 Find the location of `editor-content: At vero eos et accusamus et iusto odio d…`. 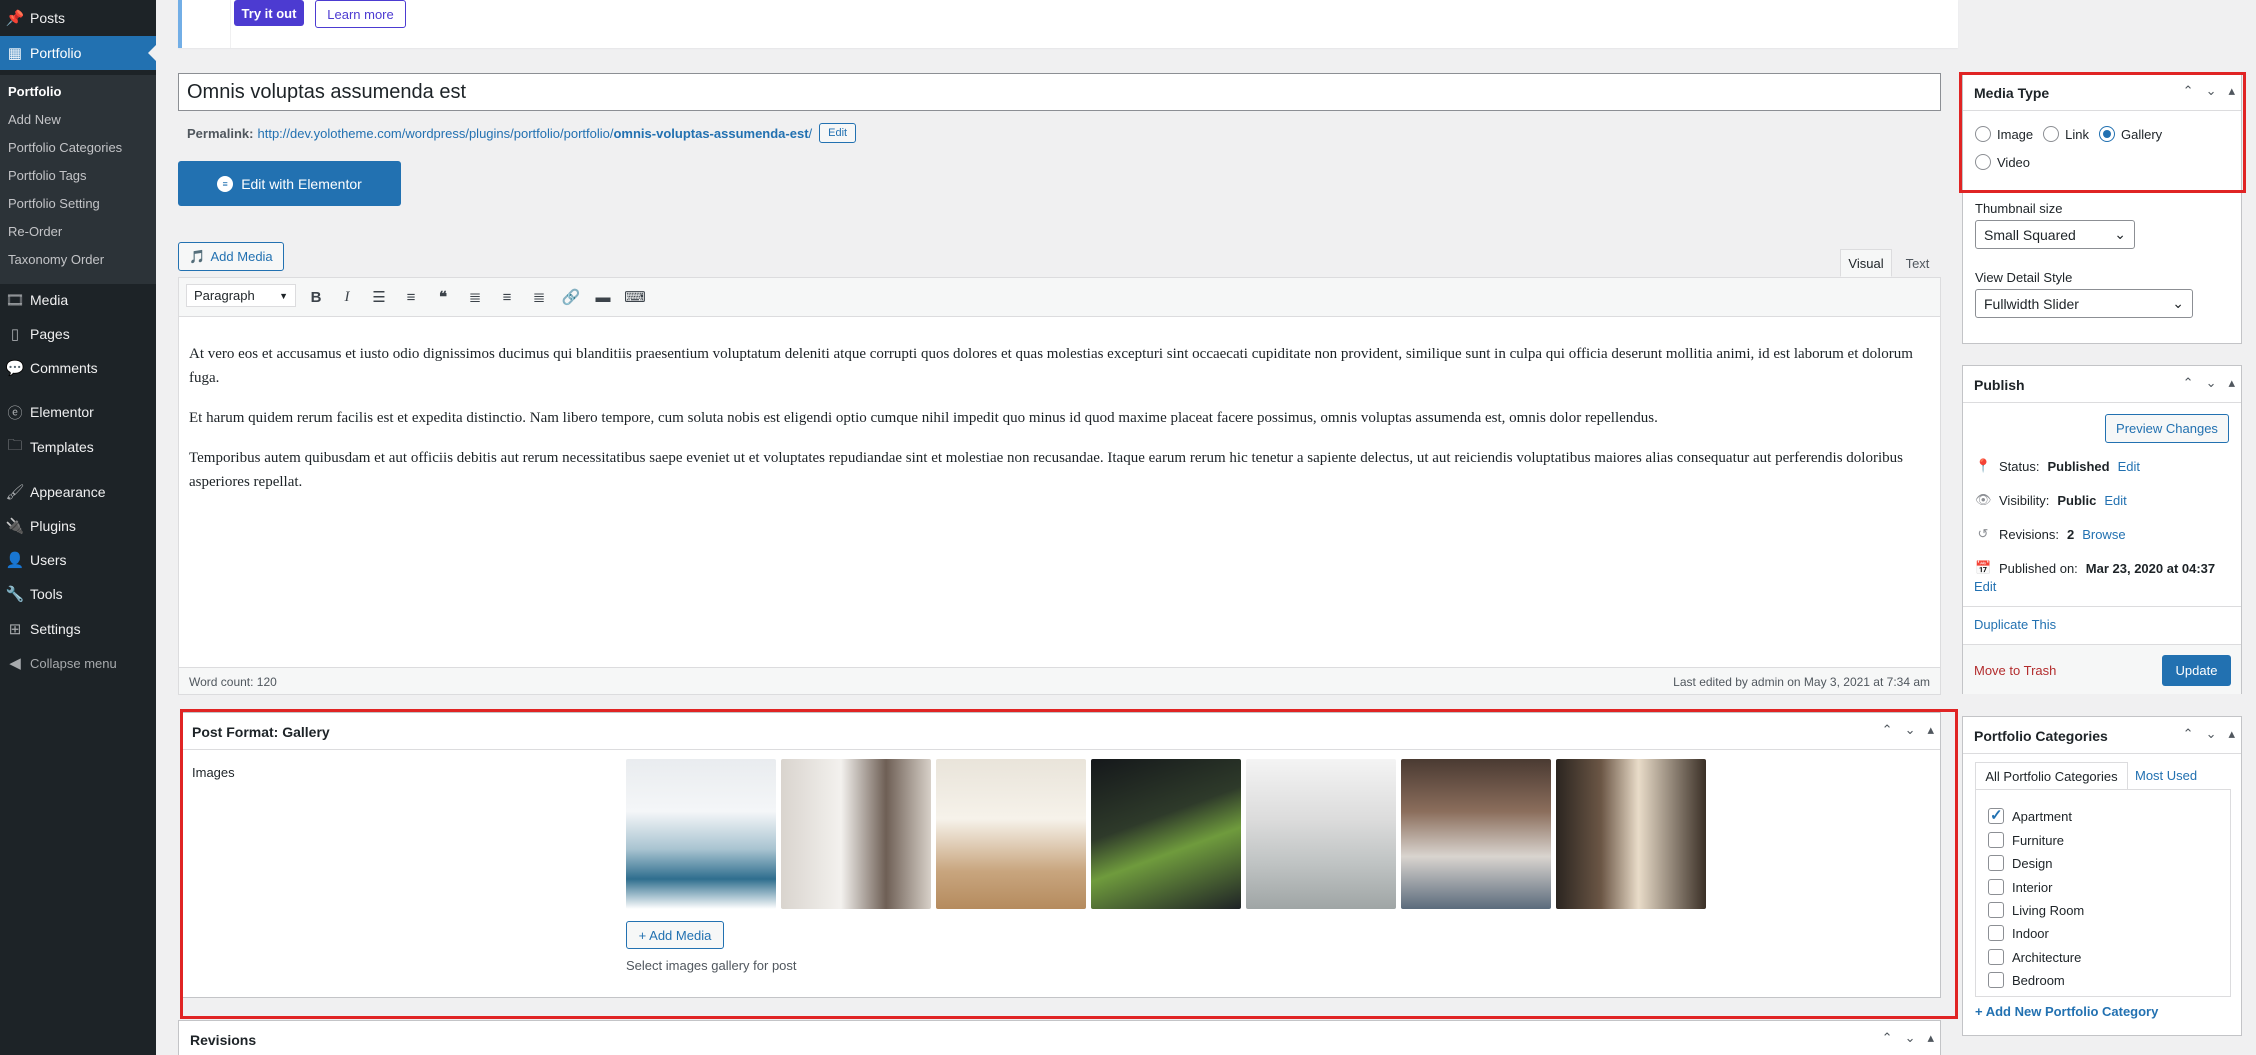

editor-content: At vero eos et accusamus et iusto odio d… is located at coordinates (1059, 426).